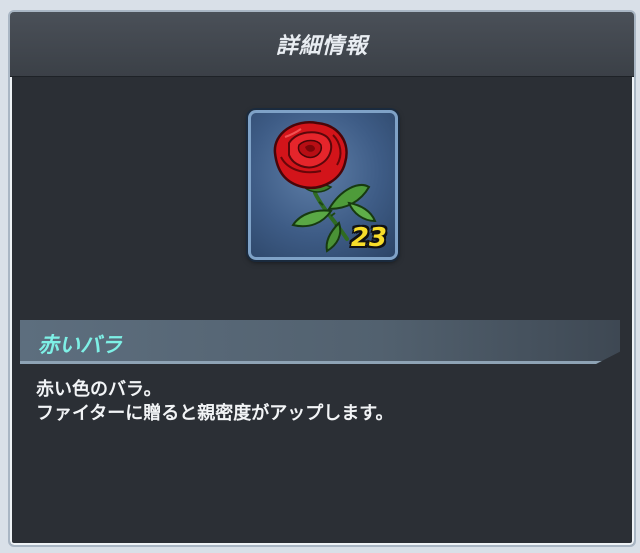  What do you see at coordinates (320, 342) in the screenshot?
I see `item-name-band: 赤いバラ` at bounding box center [320, 342].